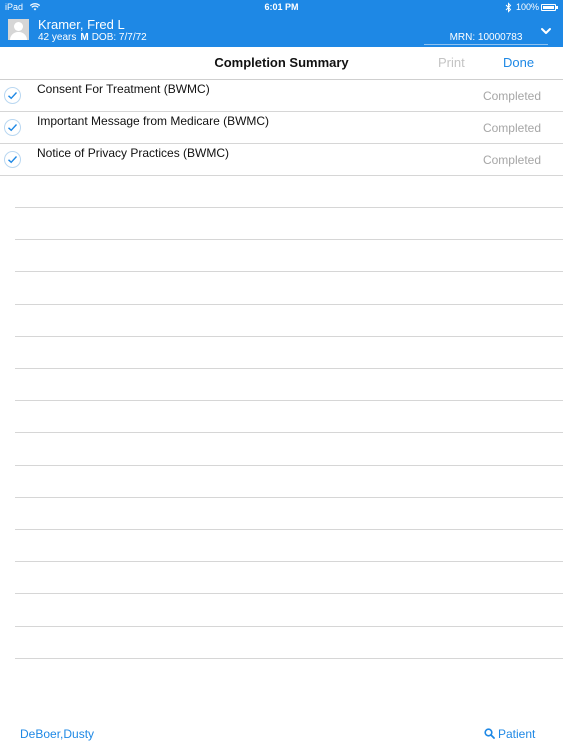 Image resolution: width=563 pixels, height=750 pixels. What do you see at coordinates (153, 121) in the screenshot?
I see `document-title: Important Message from Medicare (BWMC)` at bounding box center [153, 121].